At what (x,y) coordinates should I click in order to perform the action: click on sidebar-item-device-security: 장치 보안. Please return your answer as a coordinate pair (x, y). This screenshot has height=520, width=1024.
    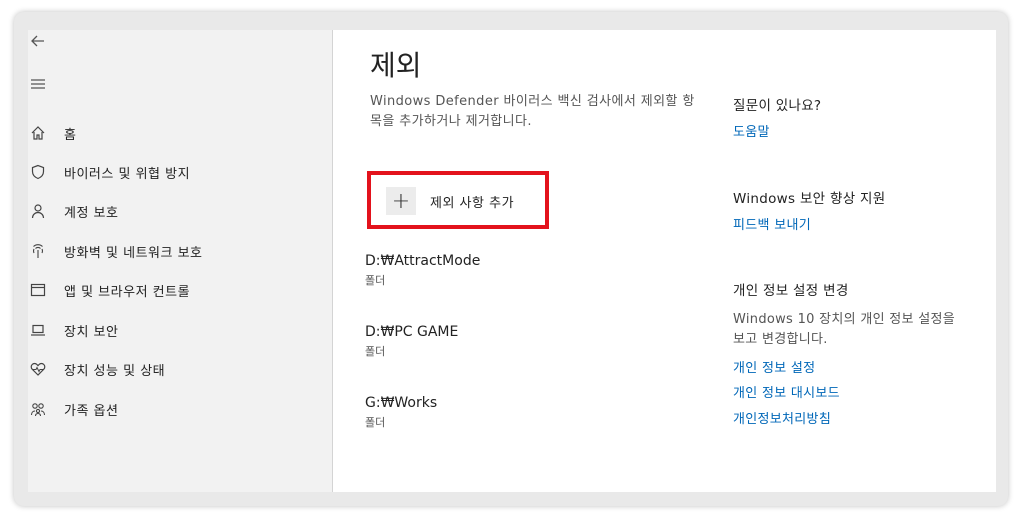
    Looking at the image, I should click on (178, 330).